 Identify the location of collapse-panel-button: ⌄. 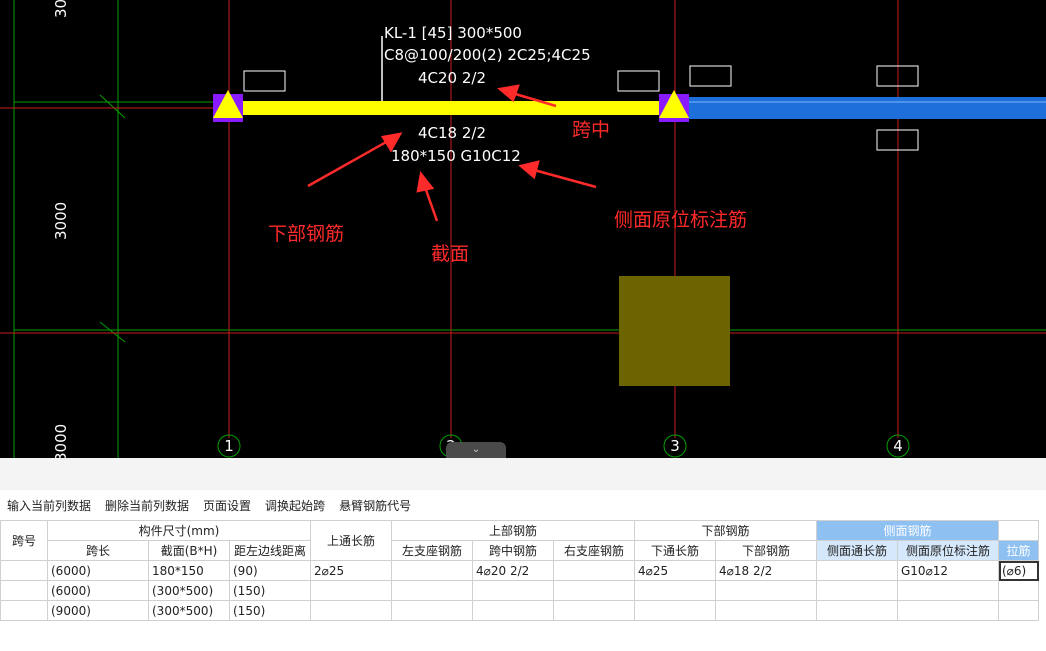
(476, 450).